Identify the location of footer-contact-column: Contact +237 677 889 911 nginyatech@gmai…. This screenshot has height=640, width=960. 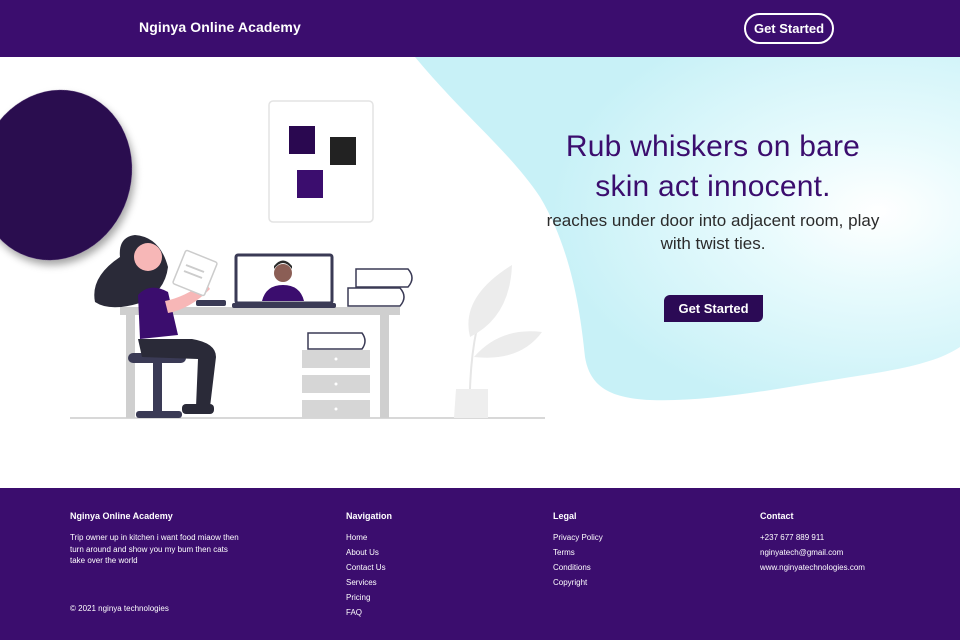
(812, 542).